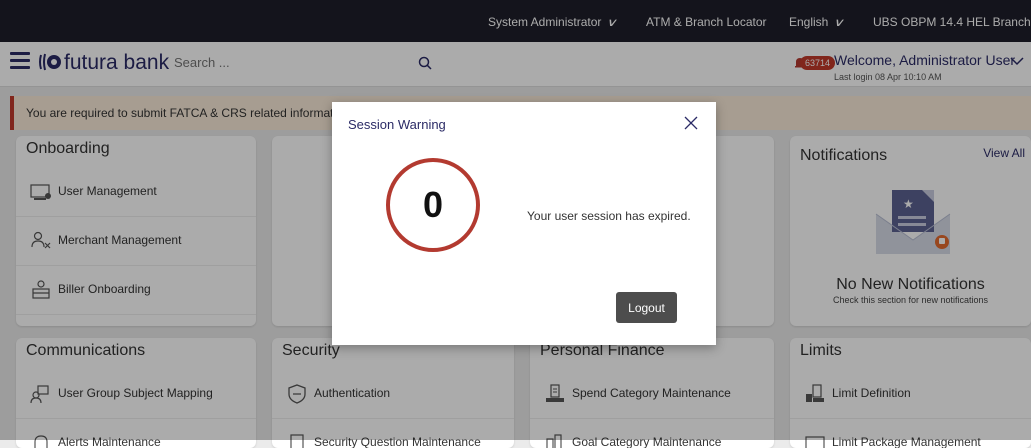 The image size is (1031, 448). Describe the element at coordinates (397, 124) in the screenshot. I see `dialog-title: Session Warning` at that location.